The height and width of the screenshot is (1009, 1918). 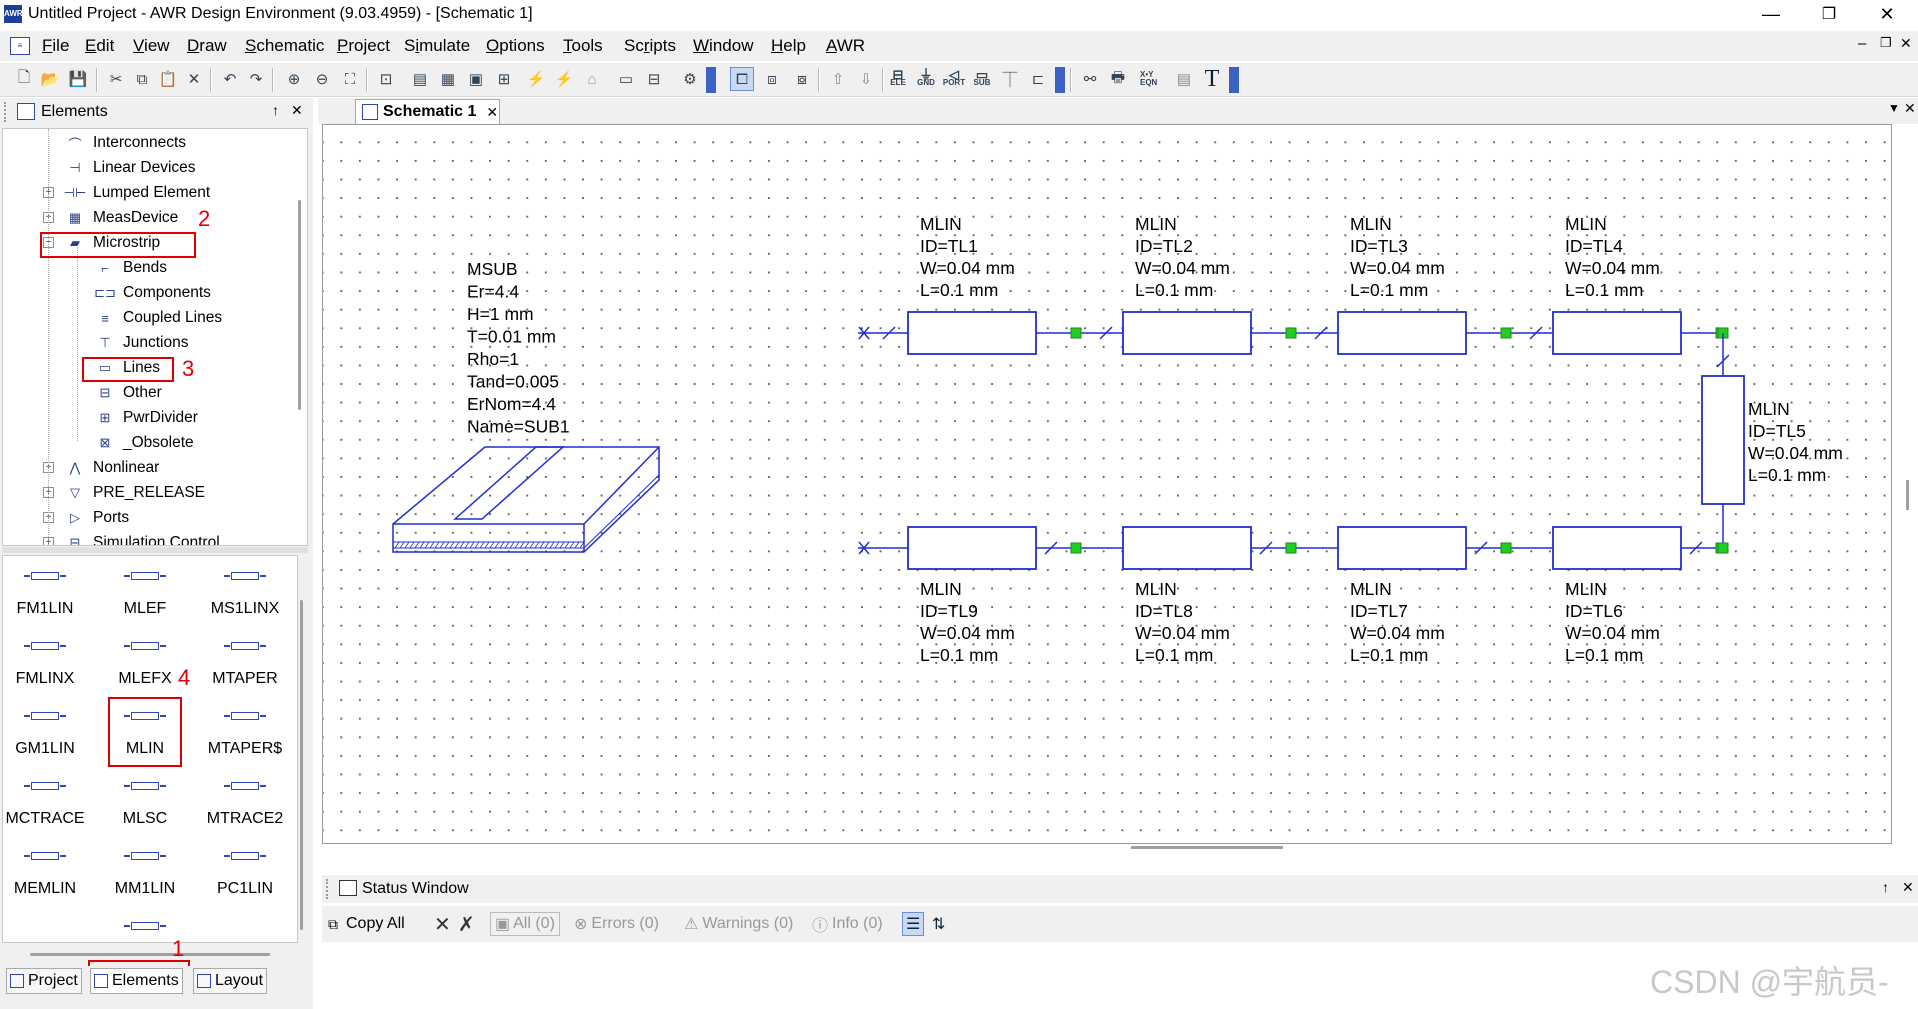 What do you see at coordinates (134, 493) in the screenshot?
I see `tree-item: ▽ PRE_RELEASE` at bounding box center [134, 493].